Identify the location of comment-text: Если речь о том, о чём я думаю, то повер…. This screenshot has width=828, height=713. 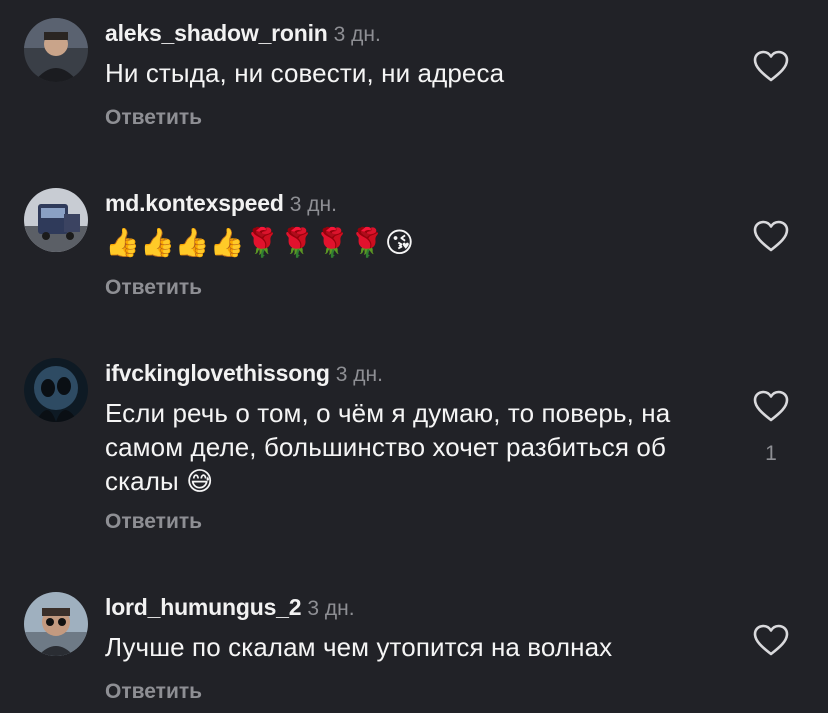
(388, 447).